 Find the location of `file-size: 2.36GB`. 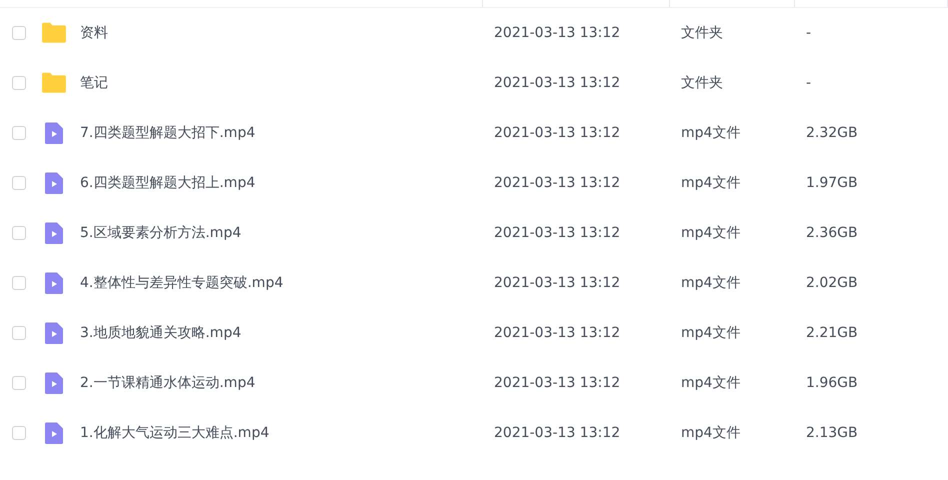

file-size: 2.36GB is located at coordinates (832, 233).